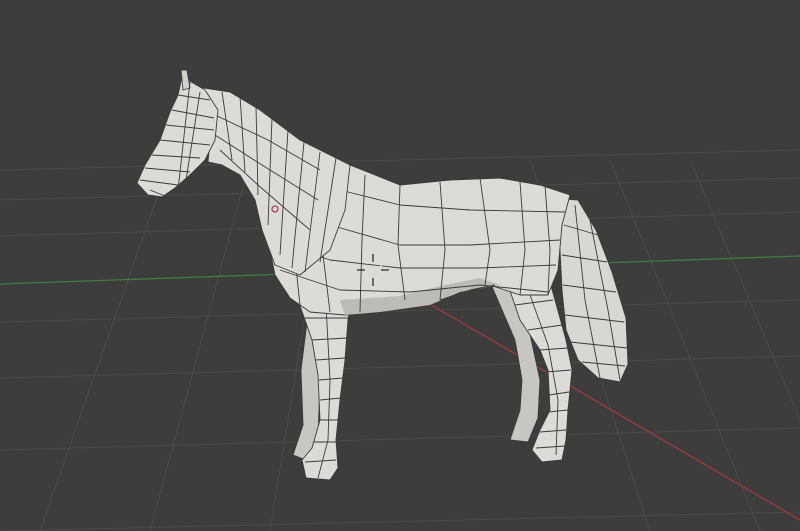 The height and width of the screenshot is (531, 800). What do you see at coordinates (185, 80) in the screenshot?
I see `ear` at bounding box center [185, 80].